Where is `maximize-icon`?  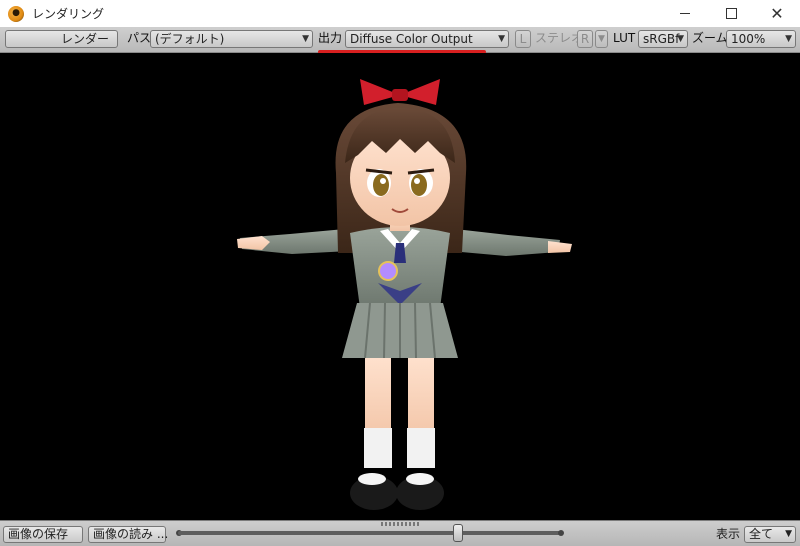 maximize-icon is located at coordinates (731, 13).